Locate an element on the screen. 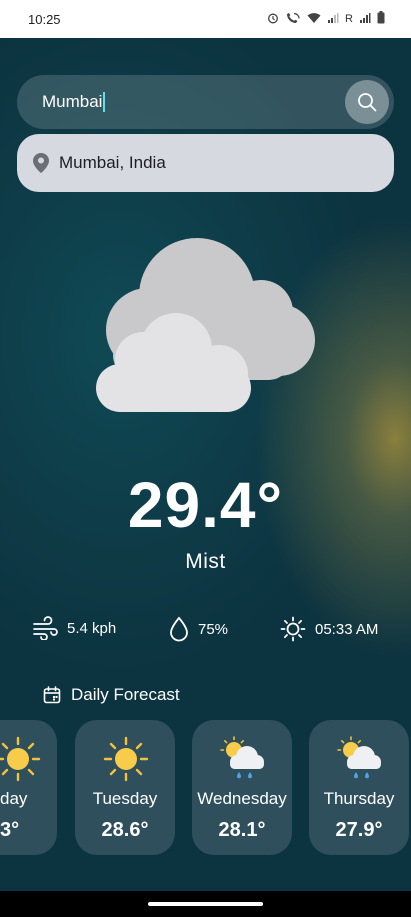  wind-stat: 5.4 kph is located at coordinates (74, 628).